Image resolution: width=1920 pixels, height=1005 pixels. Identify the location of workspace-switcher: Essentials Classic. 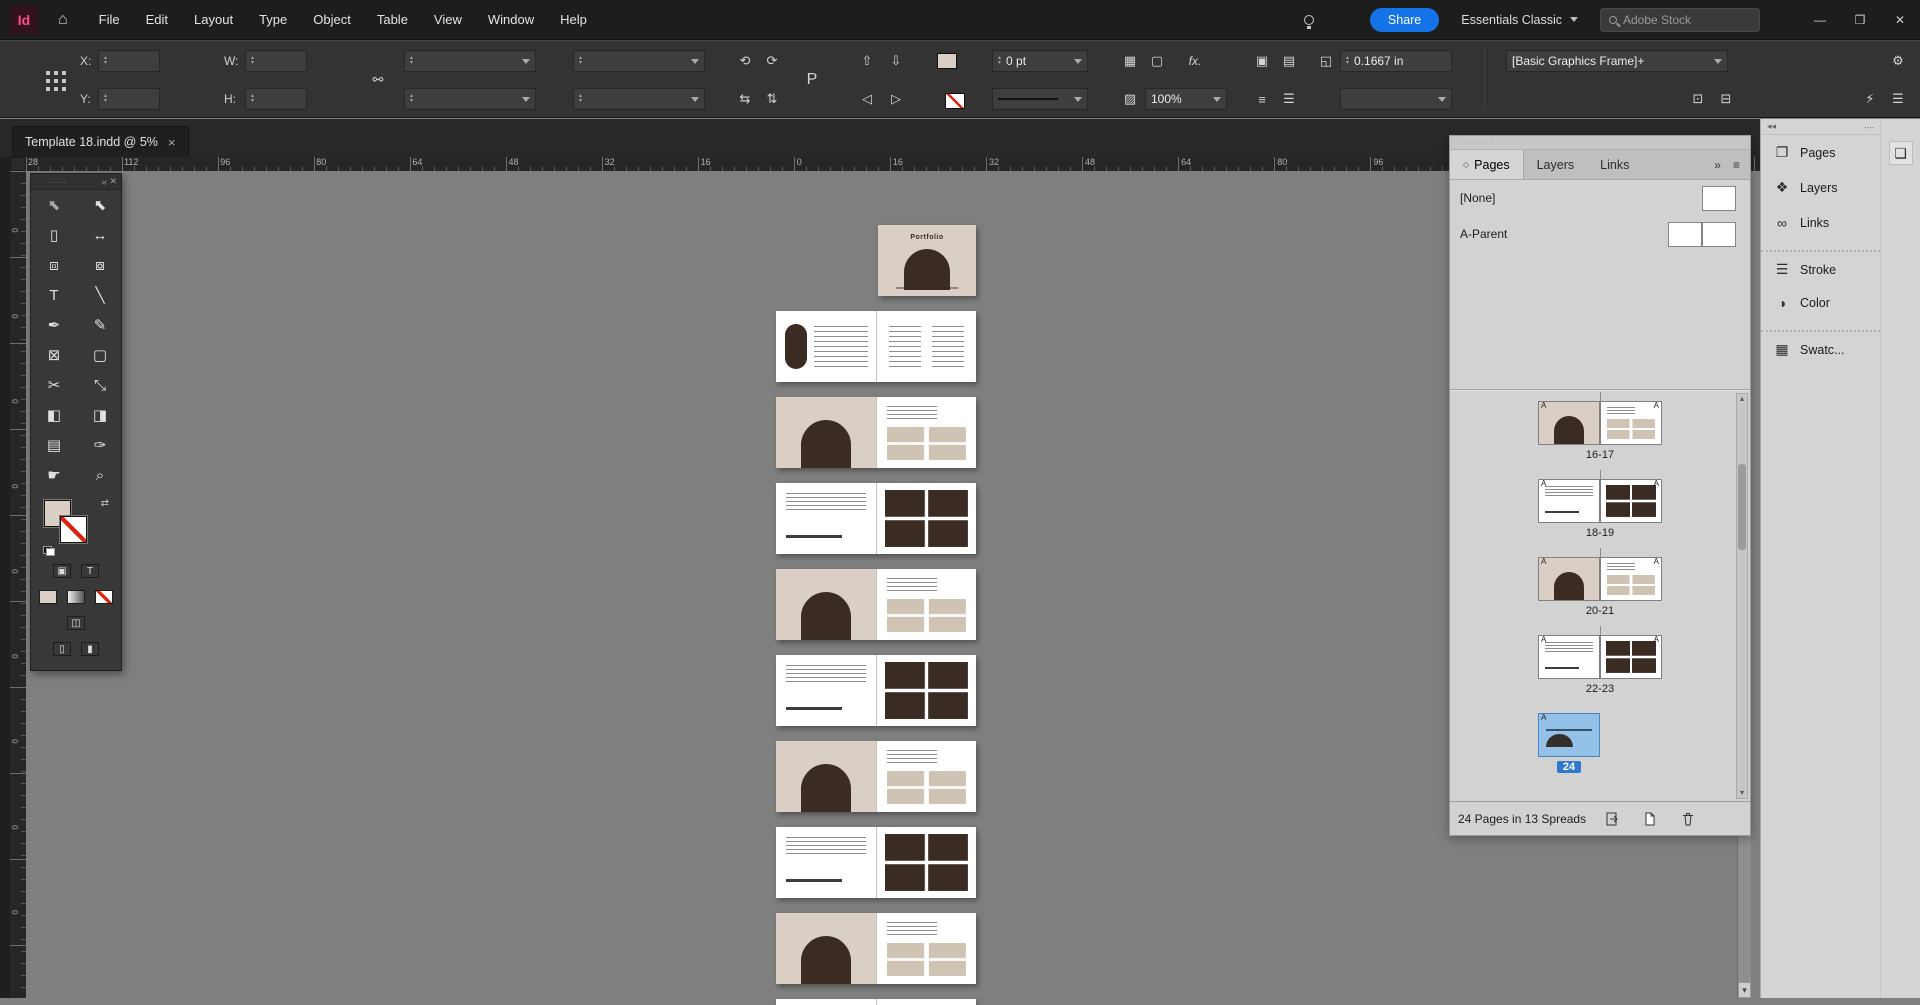
(1519, 20).